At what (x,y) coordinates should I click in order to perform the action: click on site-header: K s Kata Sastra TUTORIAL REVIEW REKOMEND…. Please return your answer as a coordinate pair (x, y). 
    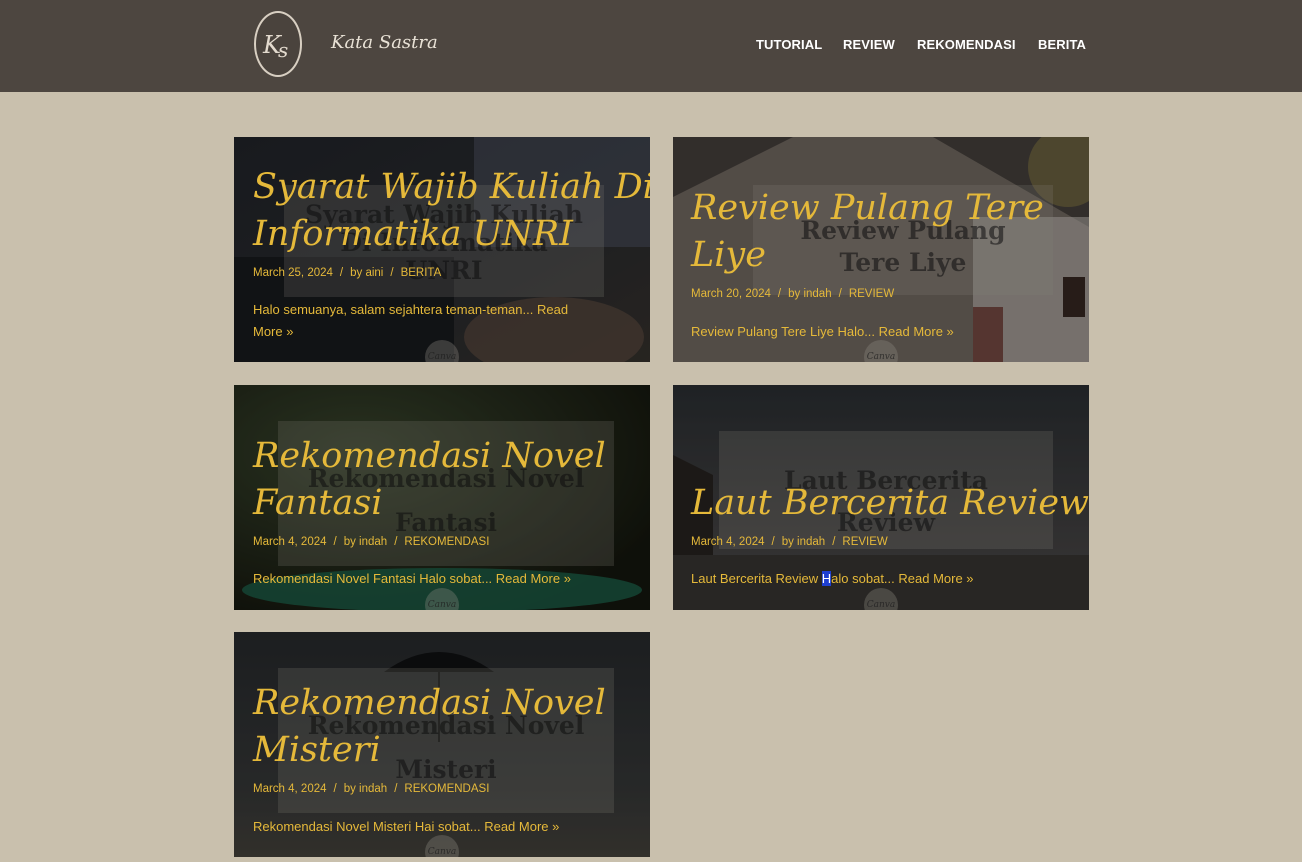
    Looking at the image, I should click on (651, 46).